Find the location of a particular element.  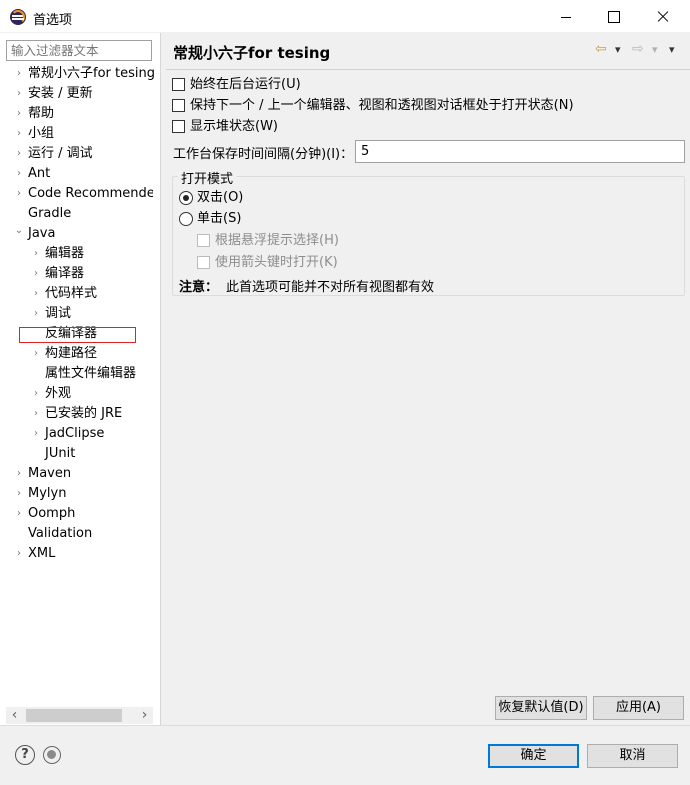

tree-item-label: 编辑器 is located at coordinates (65, 253).